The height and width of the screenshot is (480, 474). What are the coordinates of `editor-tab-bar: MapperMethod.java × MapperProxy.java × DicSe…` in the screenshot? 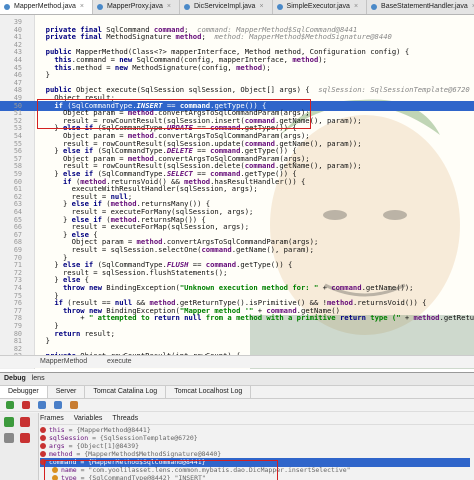 It's located at (237, 7).